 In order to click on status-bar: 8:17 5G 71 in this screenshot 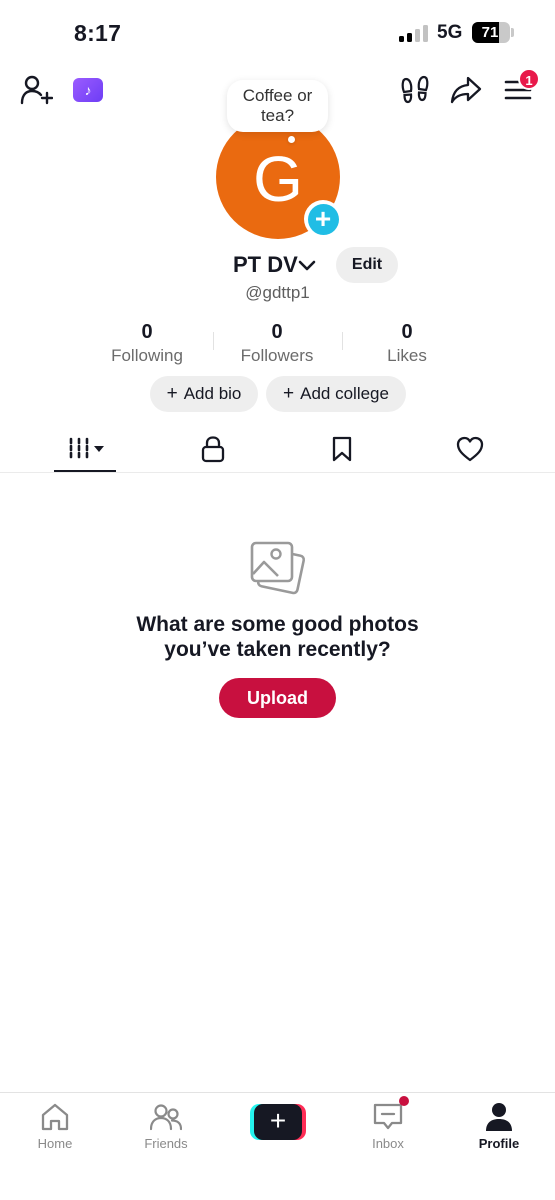, I will do `click(277, 32)`.